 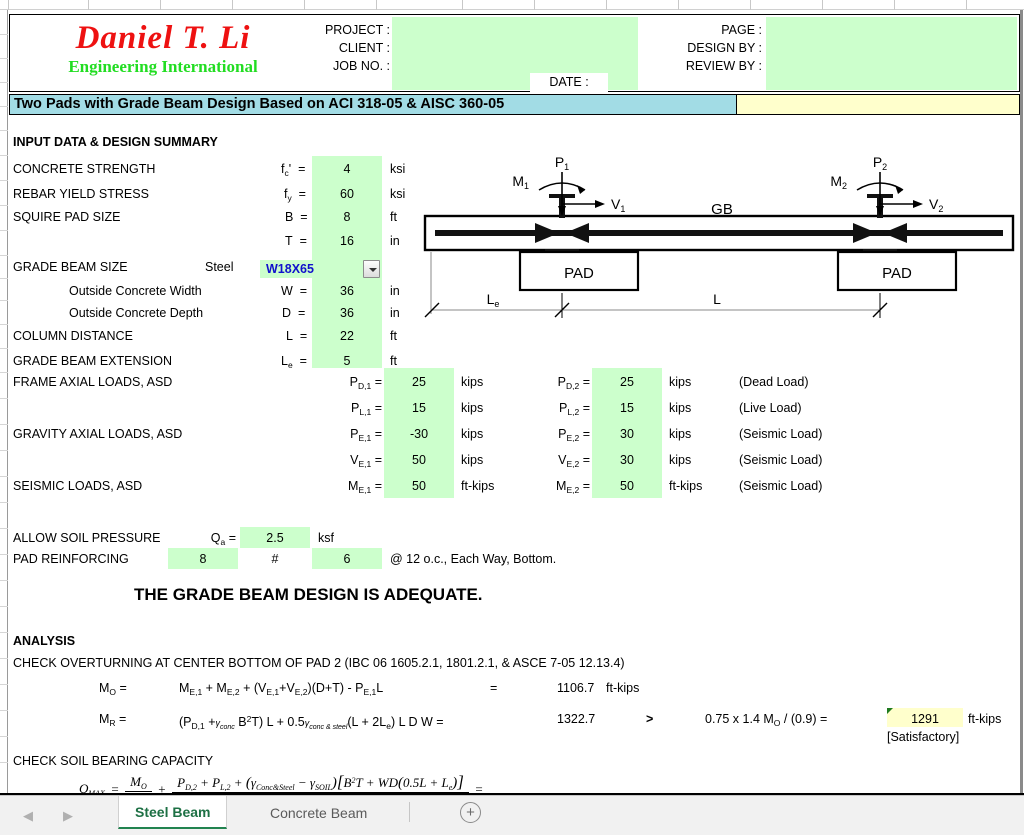 I want to click on concrete-strength-input: 4, so click(x=347, y=169).